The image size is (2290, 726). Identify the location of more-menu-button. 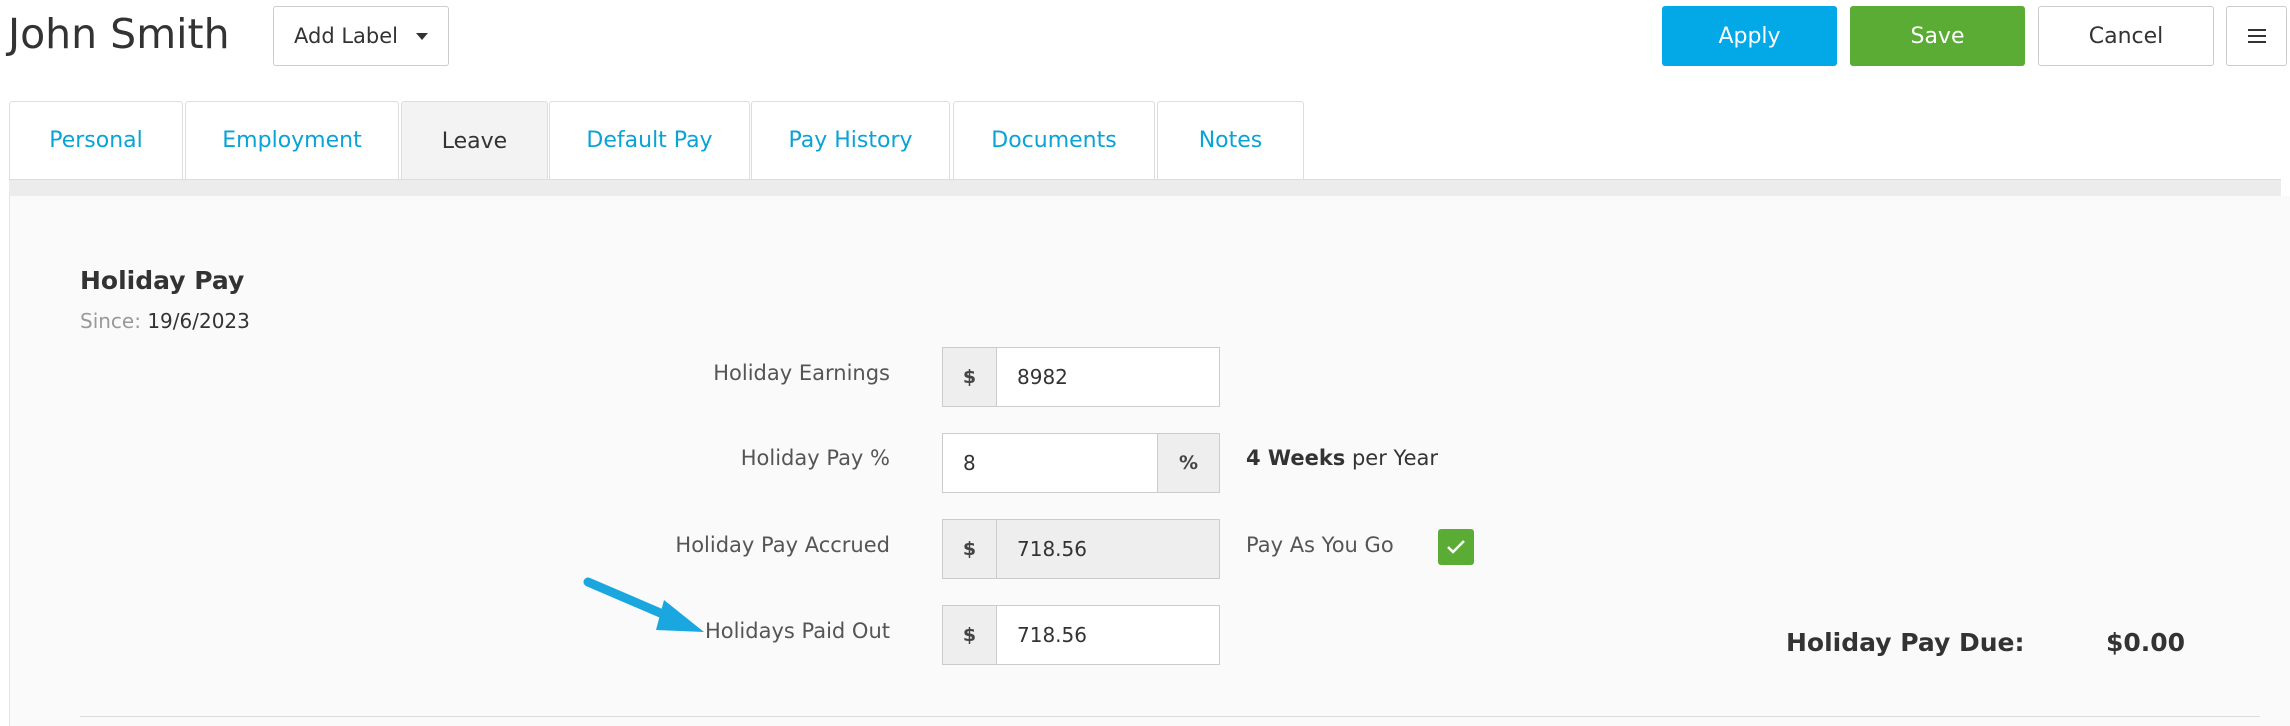
(2256, 36).